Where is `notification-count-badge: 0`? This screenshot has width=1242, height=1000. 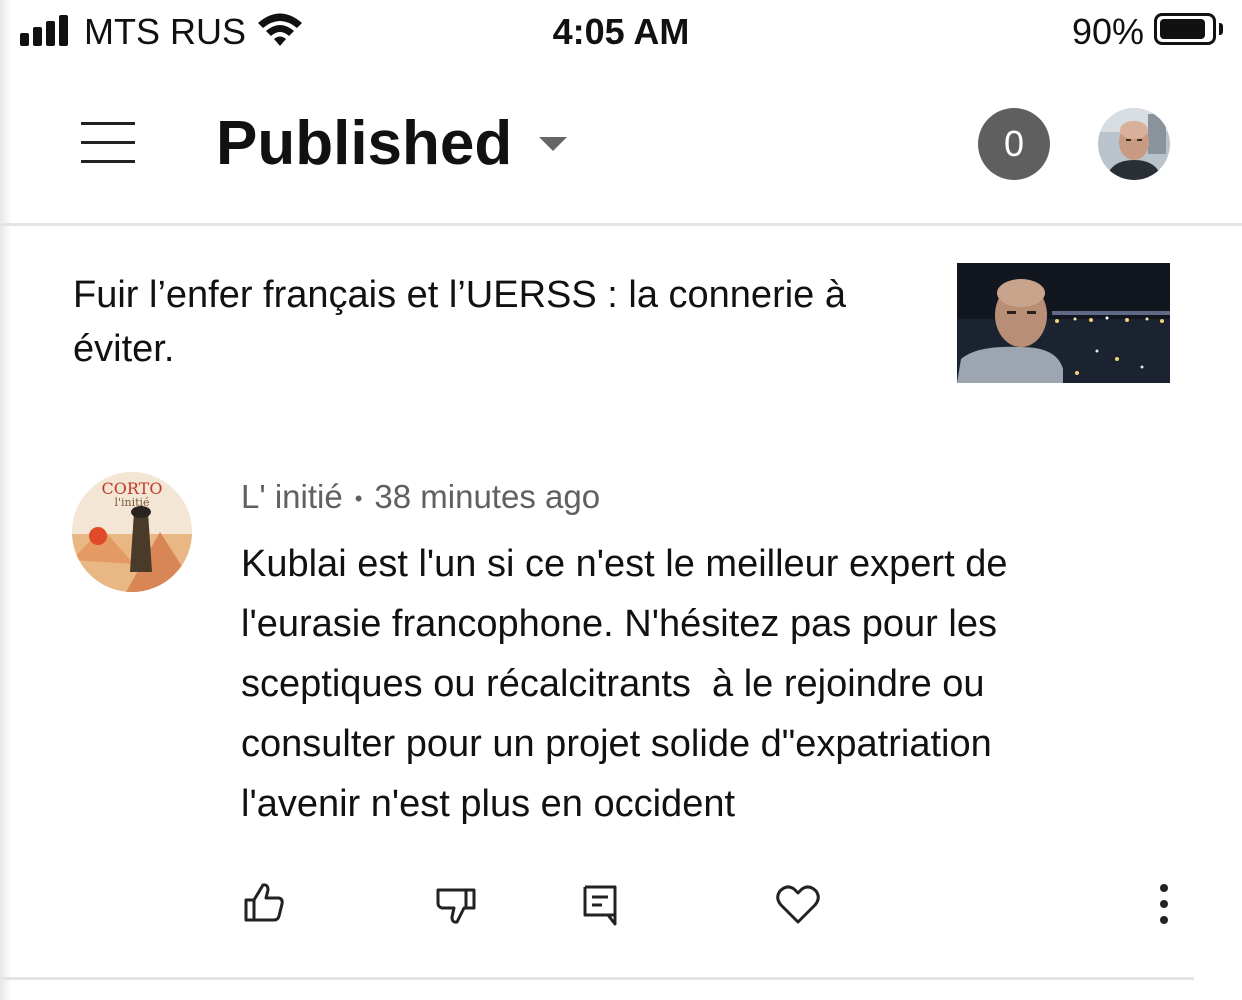 notification-count-badge: 0 is located at coordinates (1014, 144).